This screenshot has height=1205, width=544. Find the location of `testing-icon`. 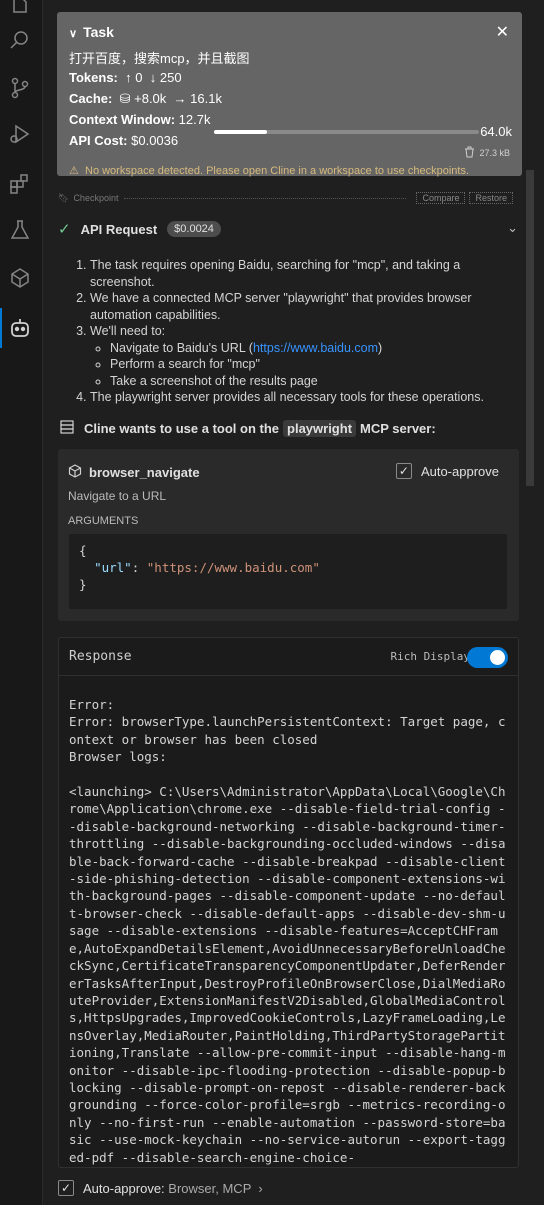

testing-icon is located at coordinates (20, 230).